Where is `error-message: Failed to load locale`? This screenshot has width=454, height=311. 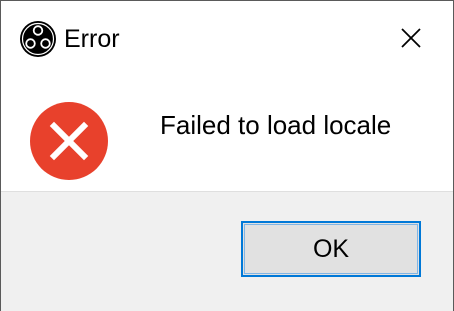
error-message: Failed to load locale is located at coordinates (276, 125).